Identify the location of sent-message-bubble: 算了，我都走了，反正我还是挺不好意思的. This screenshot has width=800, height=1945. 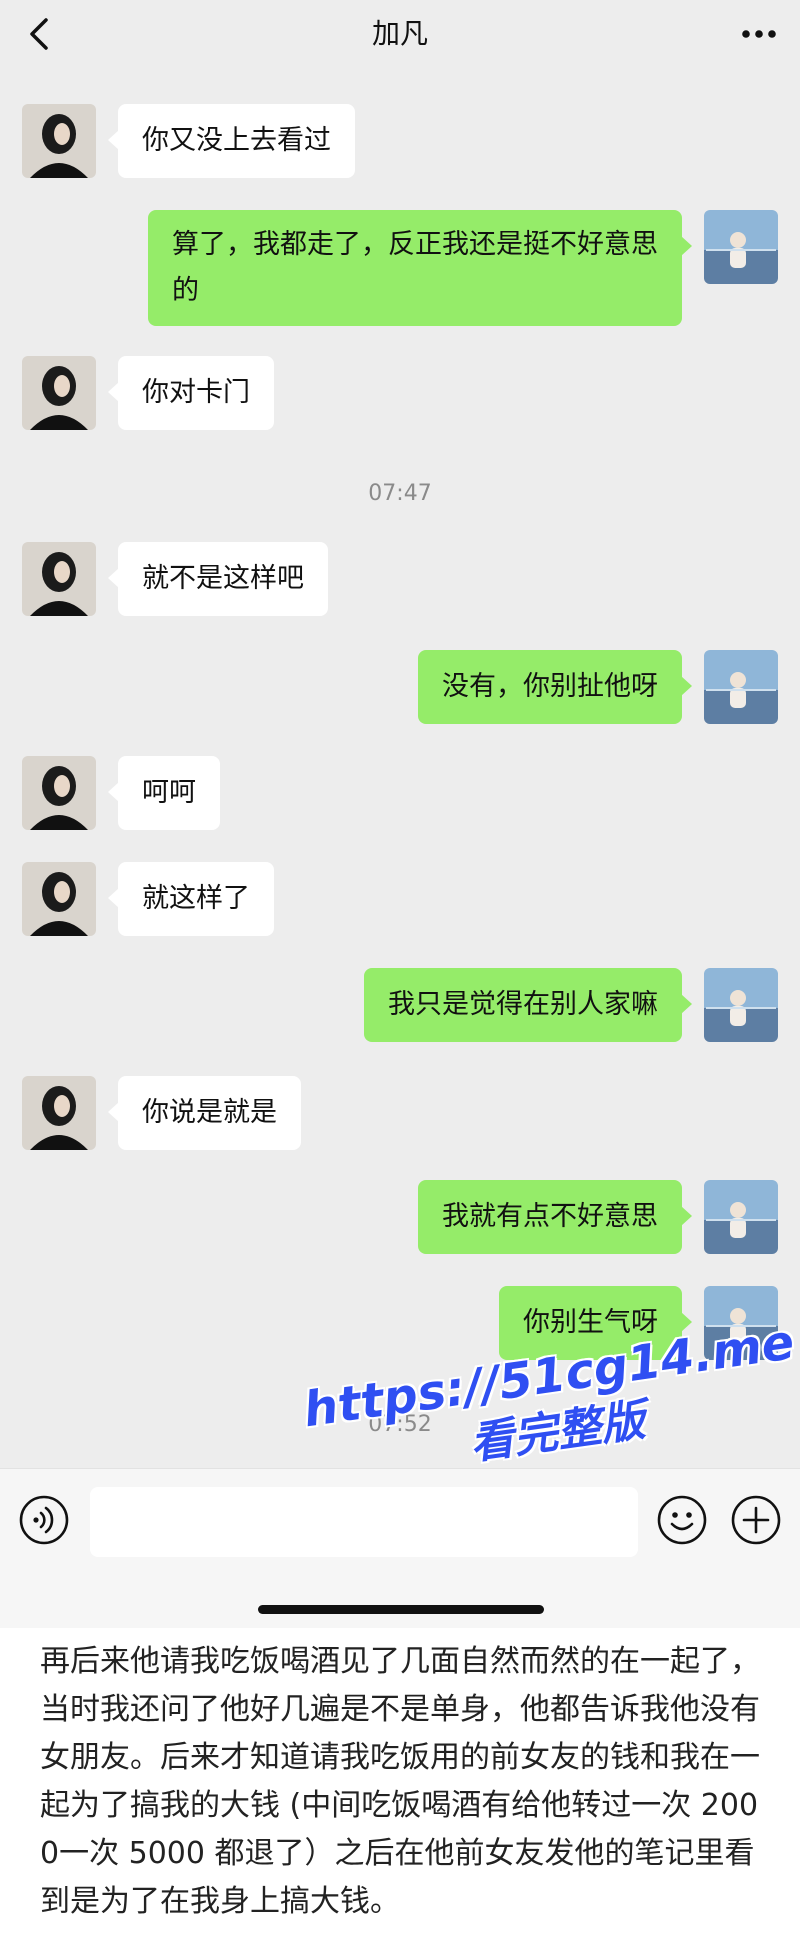
(420, 268).